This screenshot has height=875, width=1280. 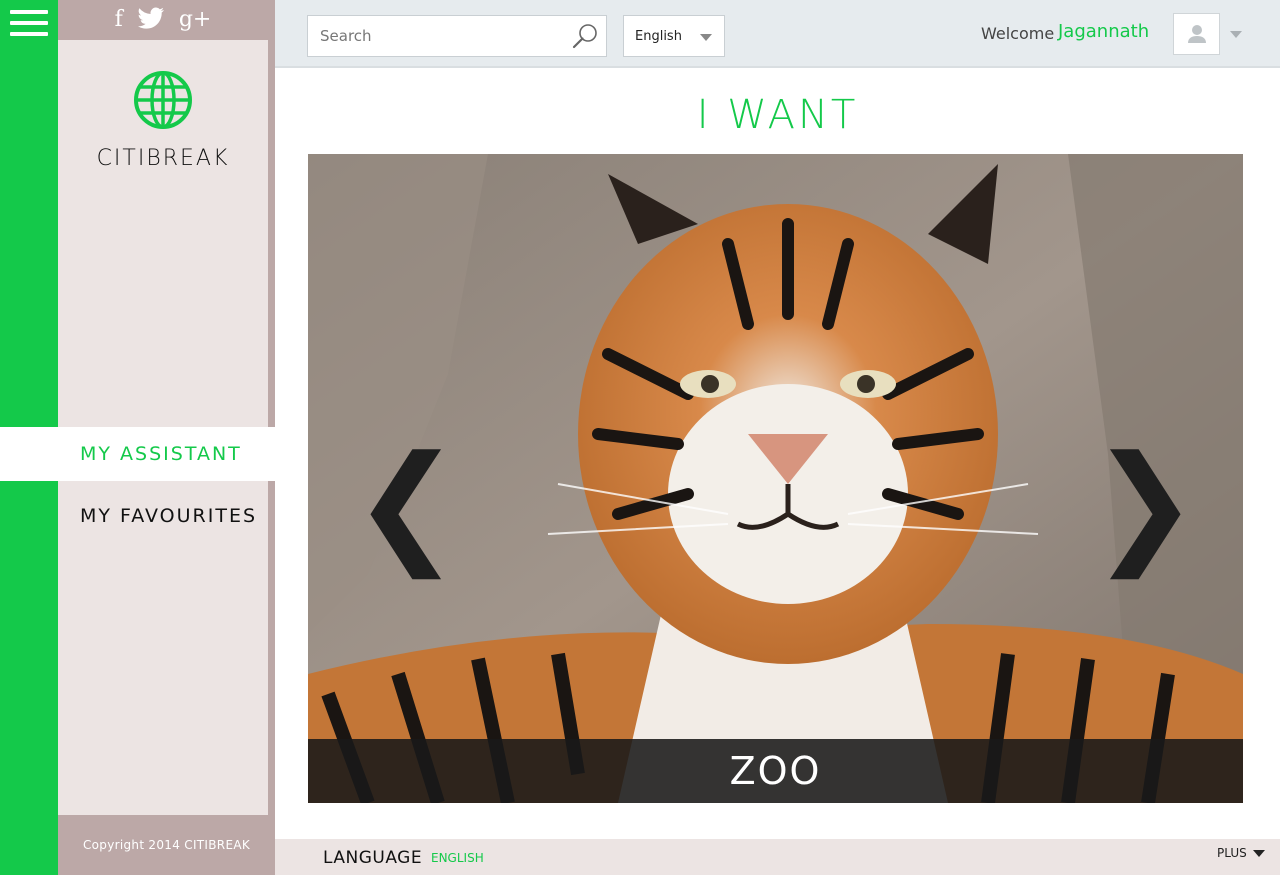 What do you see at coordinates (161, 454) in the screenshot?
I see `nav-item-my-assistant: MY ASSISTANT` at bounding box center [161, 454].